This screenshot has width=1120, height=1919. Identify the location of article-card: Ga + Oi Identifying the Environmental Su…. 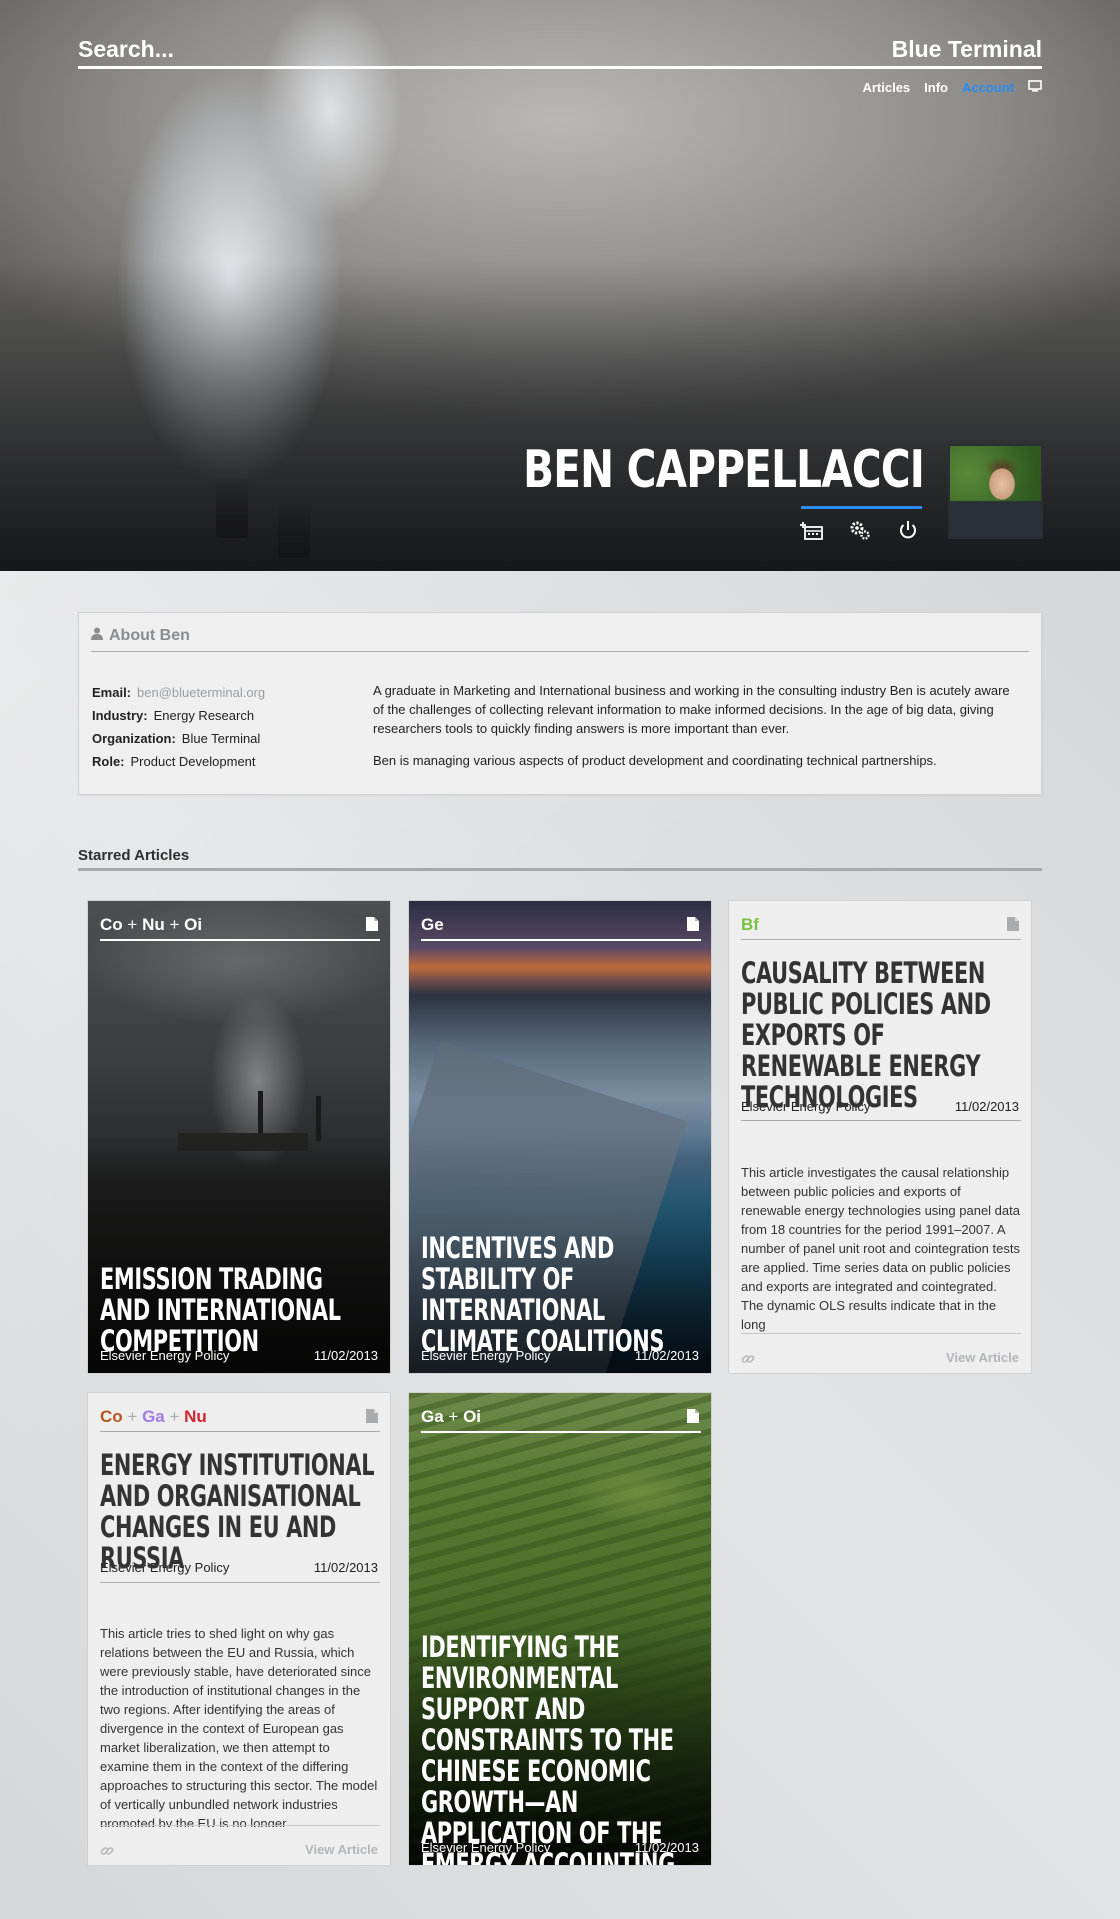
(560, 1629).